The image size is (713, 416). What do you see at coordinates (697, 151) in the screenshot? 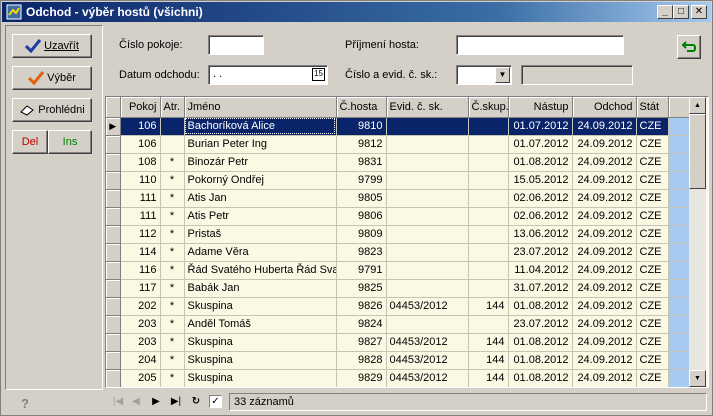
I see `scroll-thumb` at bounding box center [697, 151].